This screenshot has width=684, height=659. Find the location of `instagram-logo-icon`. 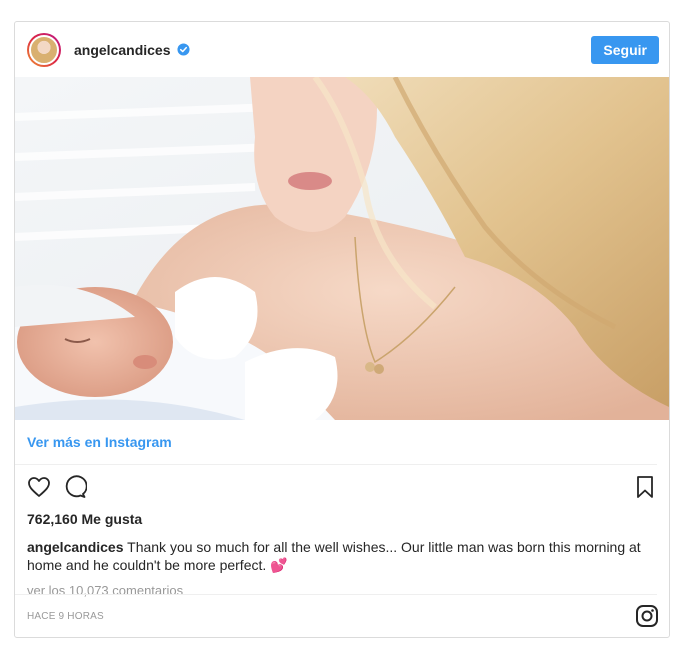

instagram-logo-icon is located at coordinates (647, 616).